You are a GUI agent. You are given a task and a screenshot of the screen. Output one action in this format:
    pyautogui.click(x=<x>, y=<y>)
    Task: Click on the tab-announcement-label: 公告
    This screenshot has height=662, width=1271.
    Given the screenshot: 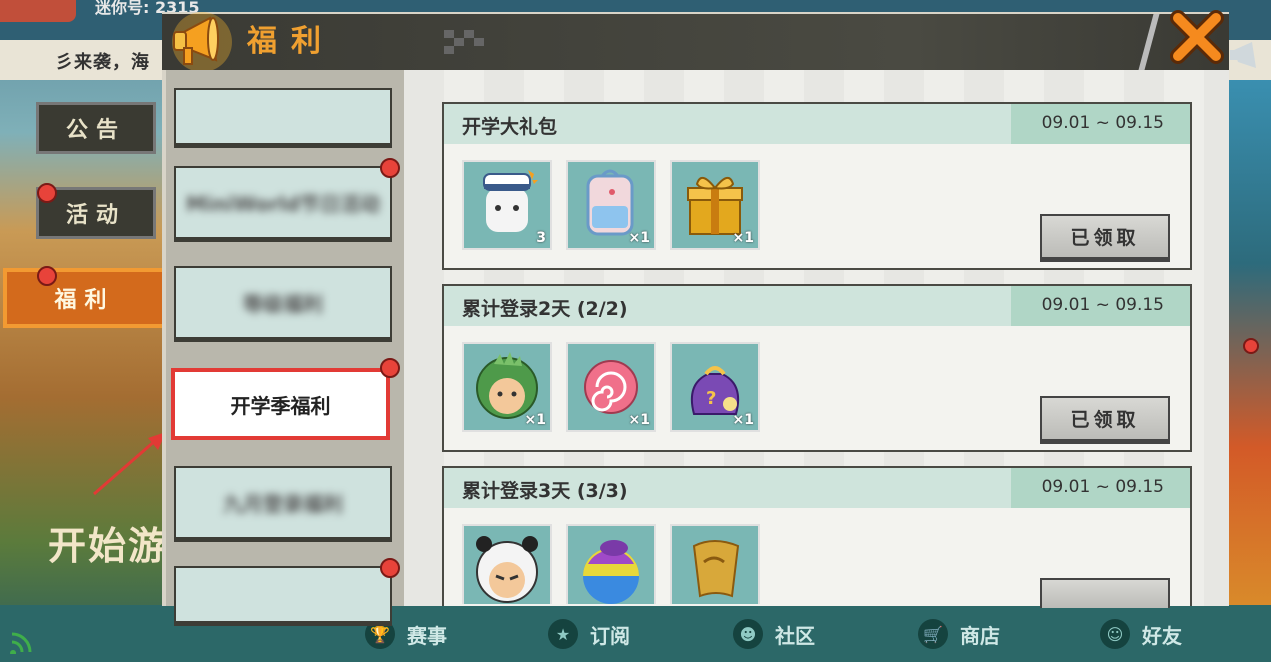 What is the action you would take?
    pyautogui.click(x=95, y=130)
    